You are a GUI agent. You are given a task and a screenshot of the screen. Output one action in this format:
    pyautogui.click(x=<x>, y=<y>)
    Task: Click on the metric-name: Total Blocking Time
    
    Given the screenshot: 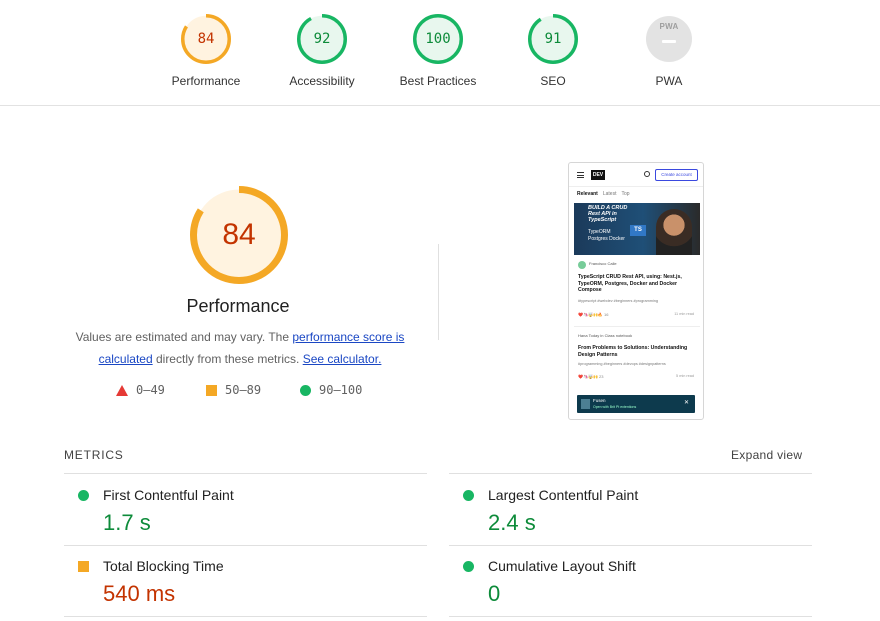 What is the action you would take?
    pyautogui.click(x=163, y=566)
    